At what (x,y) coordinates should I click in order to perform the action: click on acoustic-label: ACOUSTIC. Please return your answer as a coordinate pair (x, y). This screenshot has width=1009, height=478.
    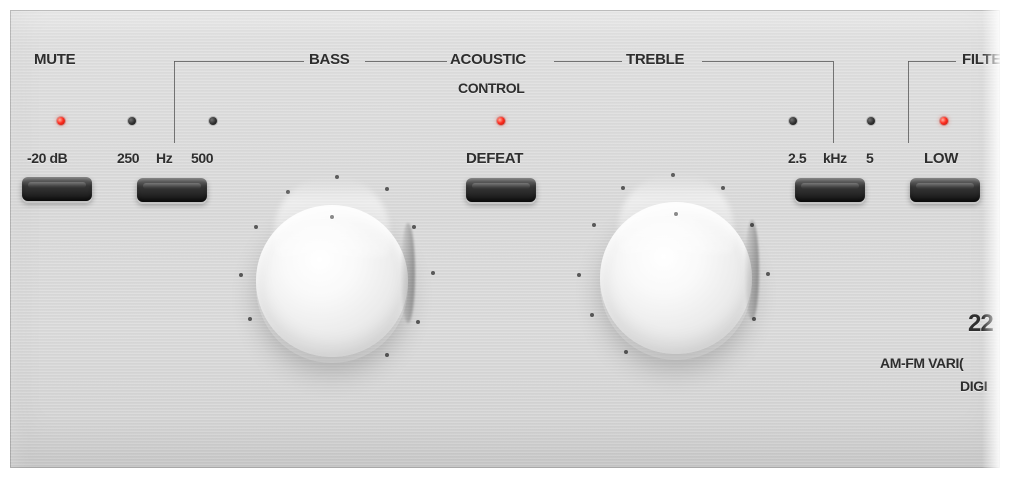
    Looking at the image, I should click on (488, 59).